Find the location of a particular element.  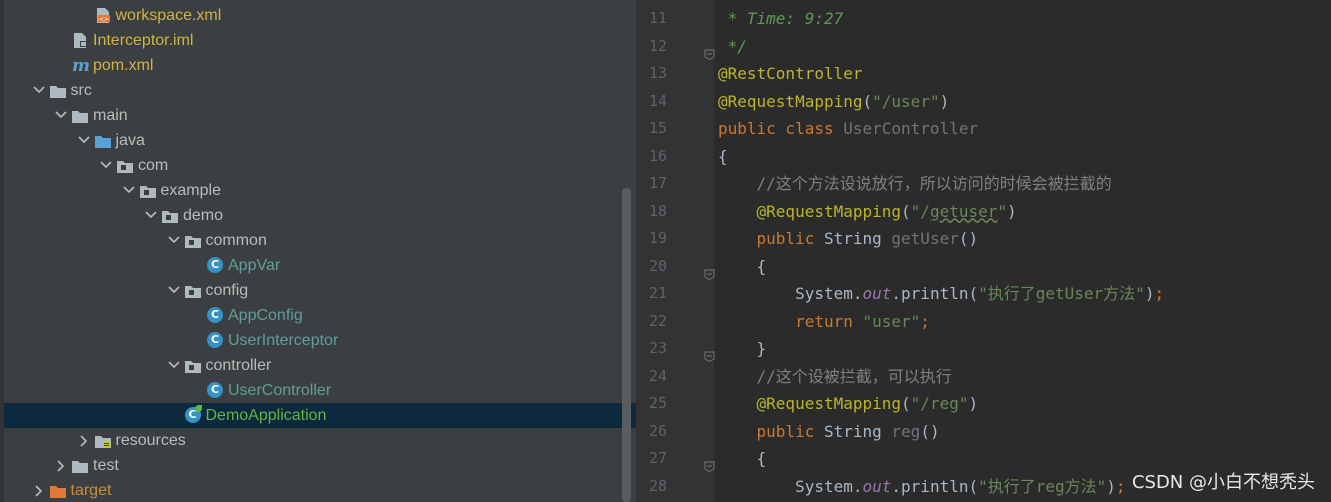

code-line: 21 System.out.println("执行了getUser方法"); is located at coordinates (985, 294).